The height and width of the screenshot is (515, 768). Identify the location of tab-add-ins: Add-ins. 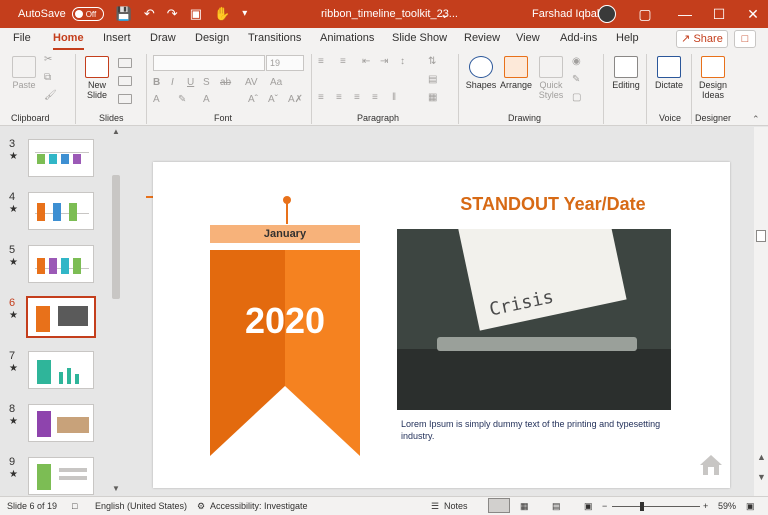
(578, 38).